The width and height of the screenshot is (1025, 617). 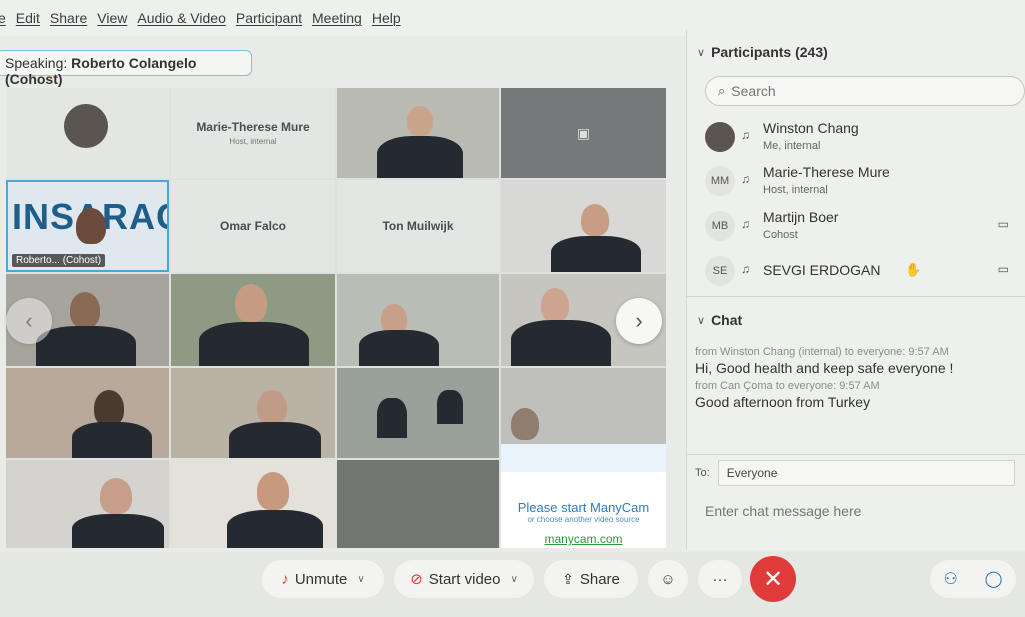 What do you see at coordinates (418, 504) in the screenshot?
I see `video-tile-blank` at bounding box center [418, 504].